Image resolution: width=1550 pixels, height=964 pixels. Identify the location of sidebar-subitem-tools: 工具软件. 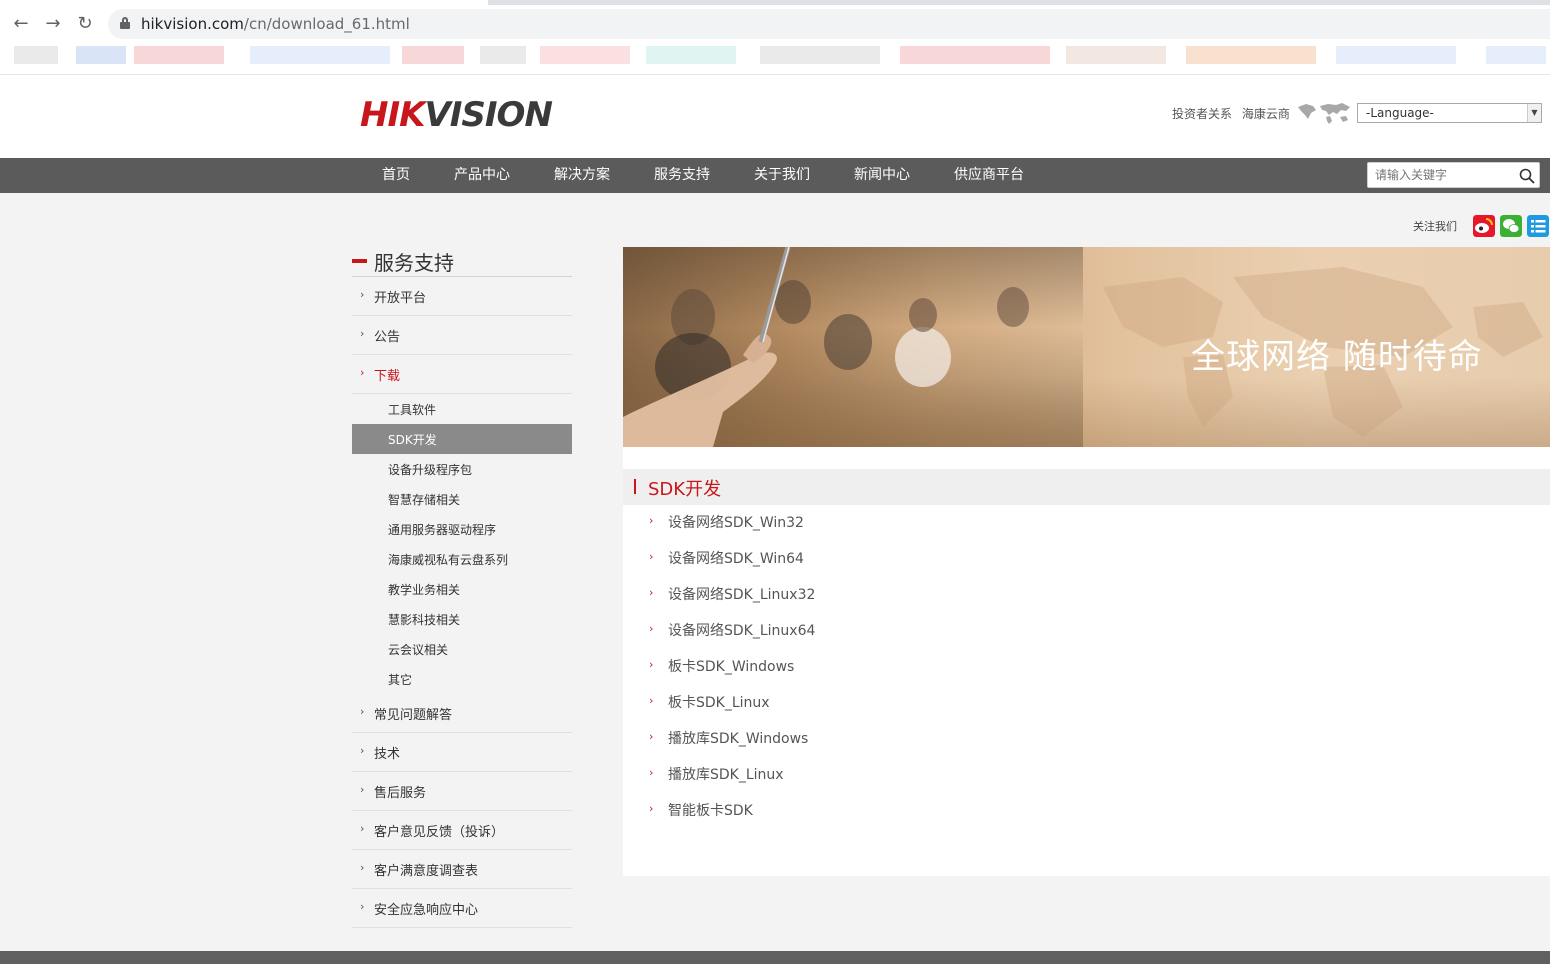
(462, 409).